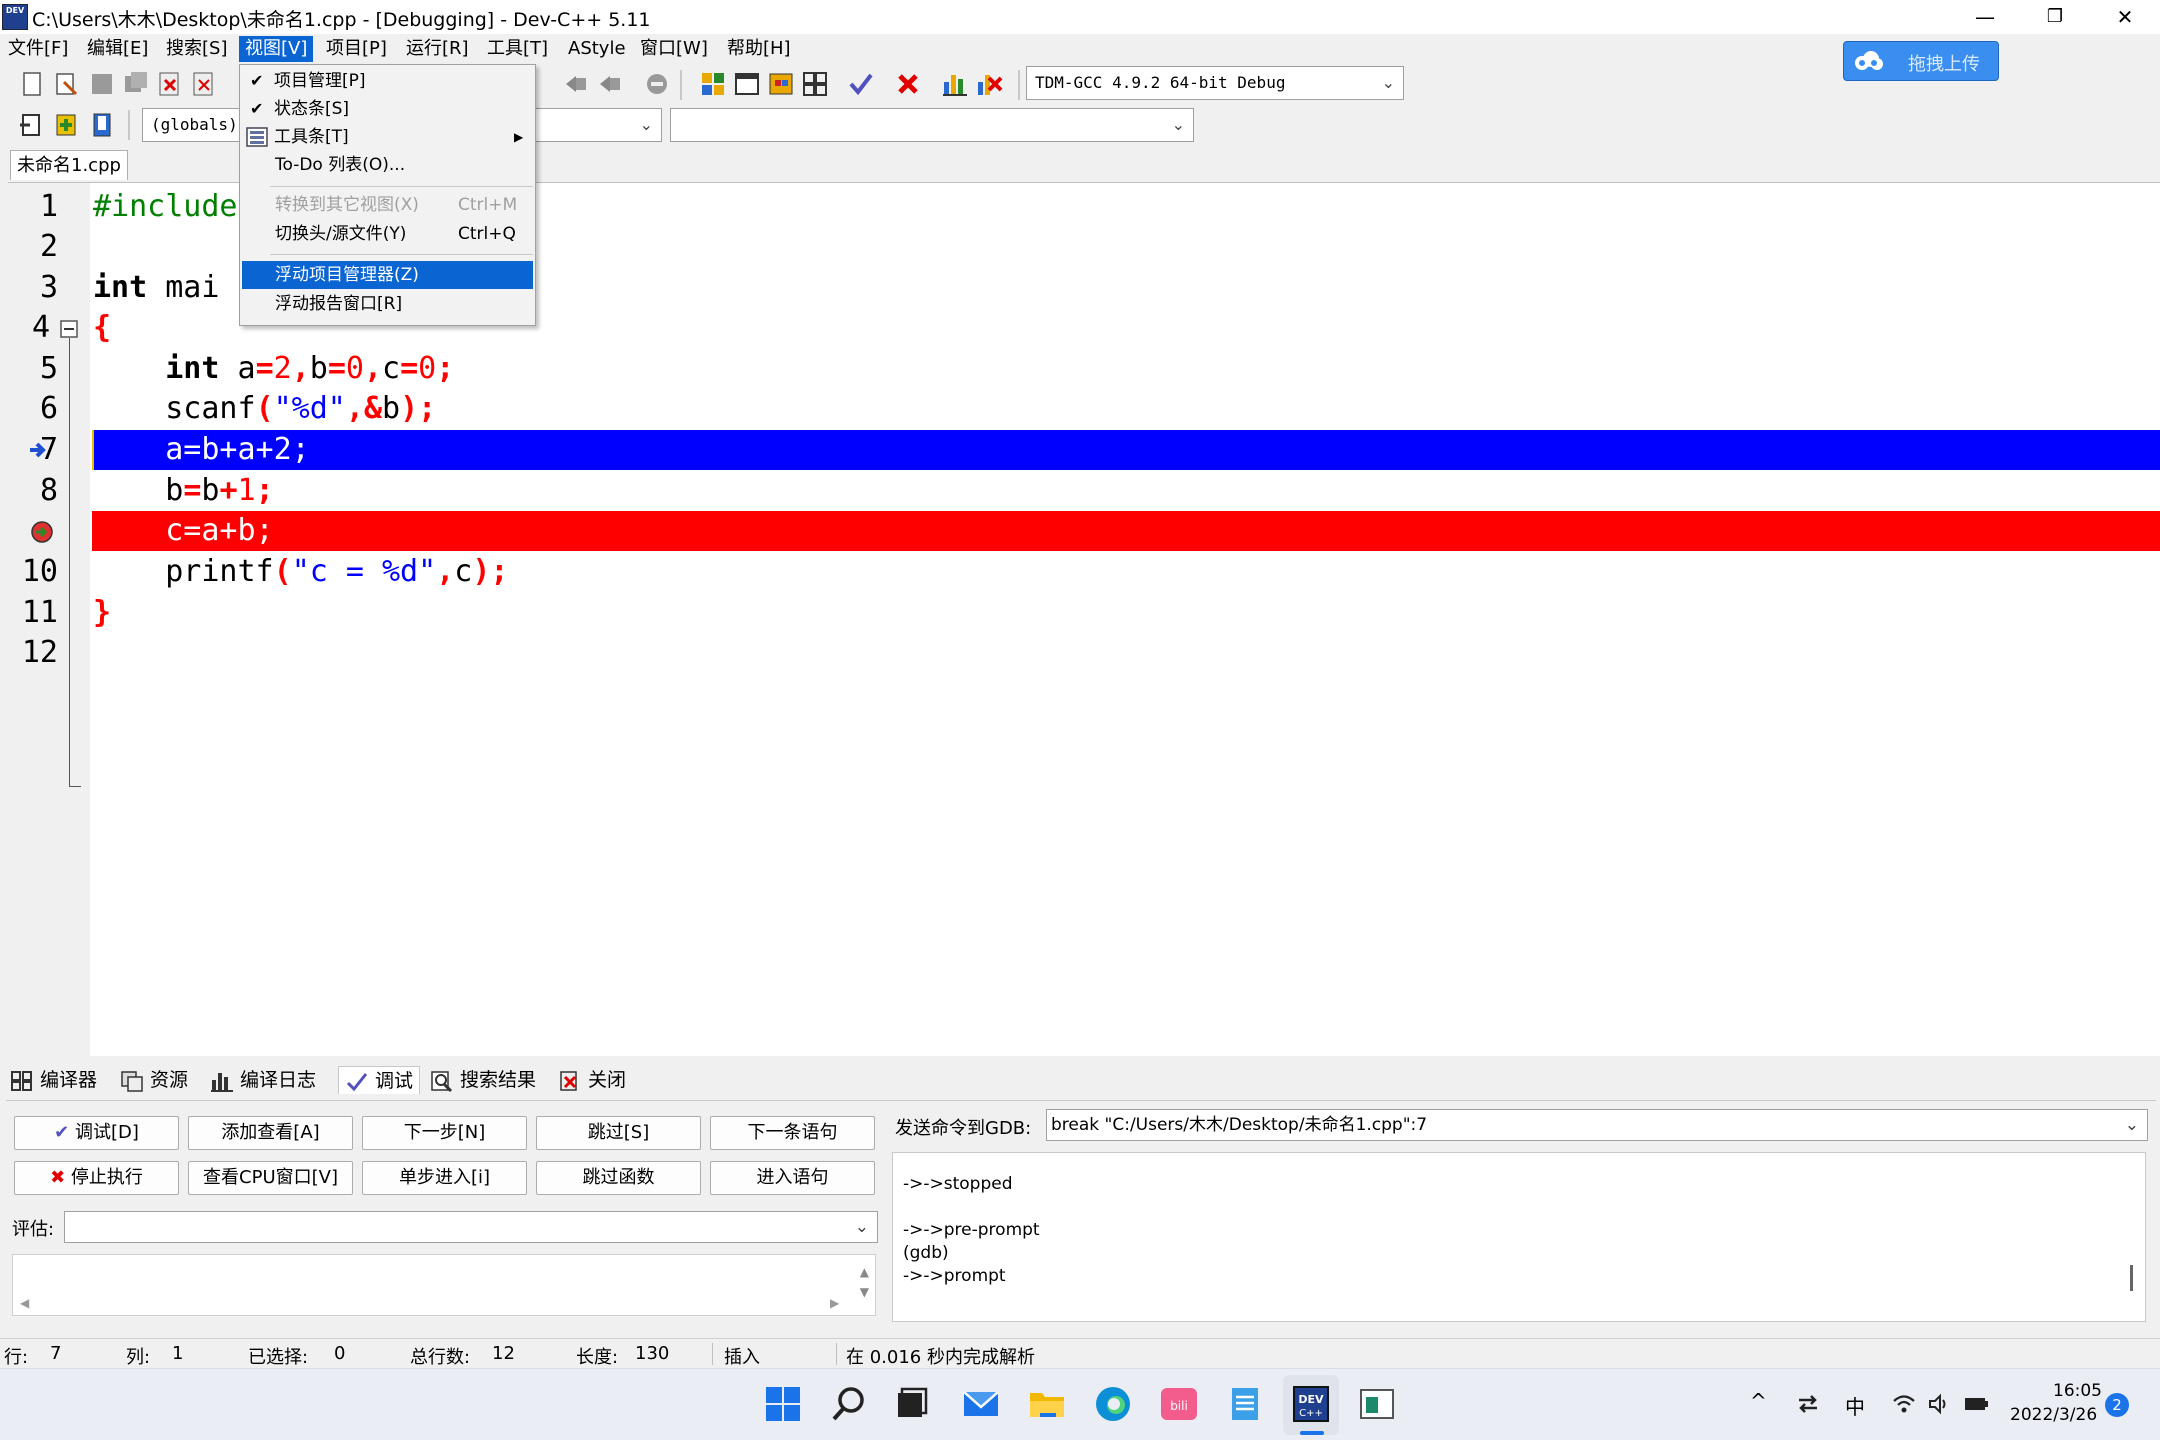 This screenshot has height=1440, width=2160. Describe the element at coordinates (38, 49) in the screenshot. I see `menu-file: 文件[F]` at that location.